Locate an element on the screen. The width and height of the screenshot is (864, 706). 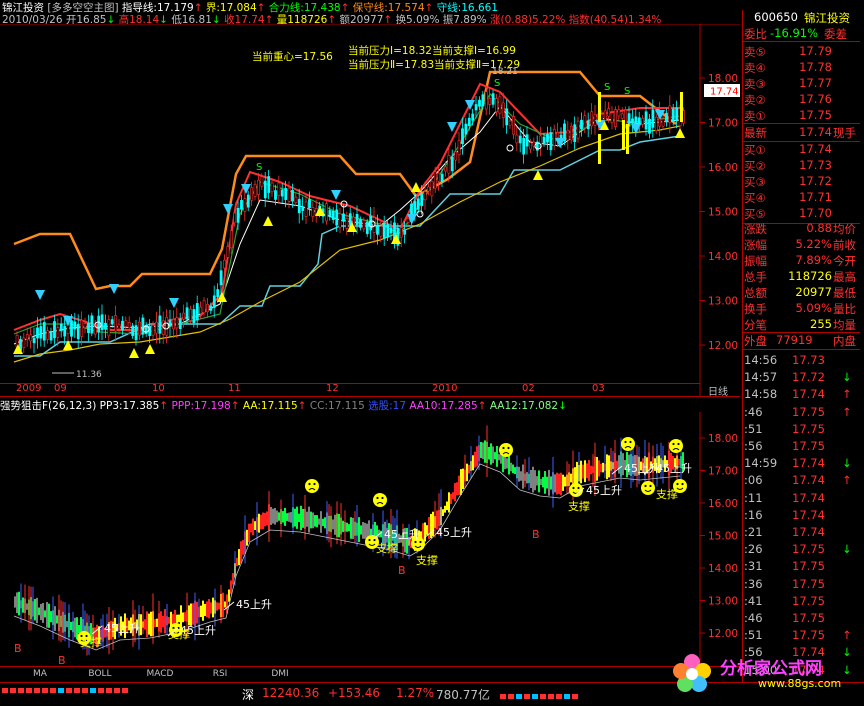
ask-label: 卖④ is located at coordinates (755, 68).